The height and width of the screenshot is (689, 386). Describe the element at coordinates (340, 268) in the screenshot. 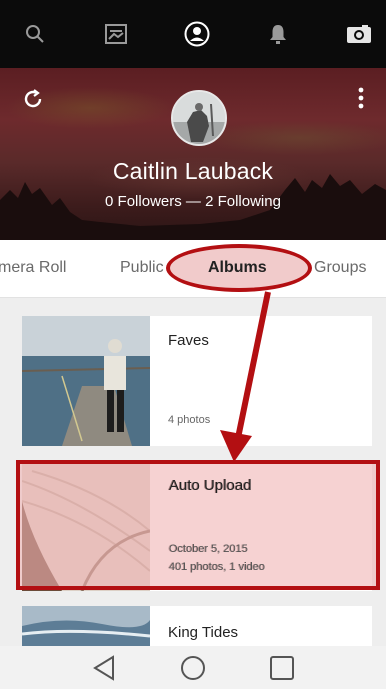

I see `tab-groups: Groups` at that location.